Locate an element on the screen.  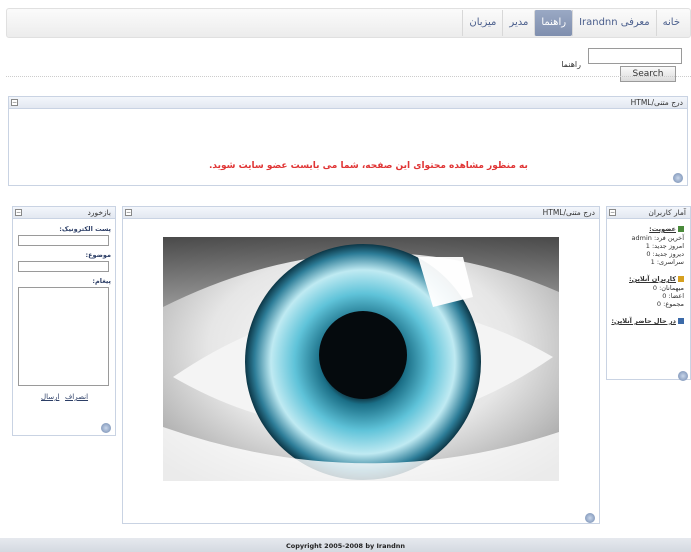
online-heading: کاربران آنلاین: is located at coordinates (656, 279).